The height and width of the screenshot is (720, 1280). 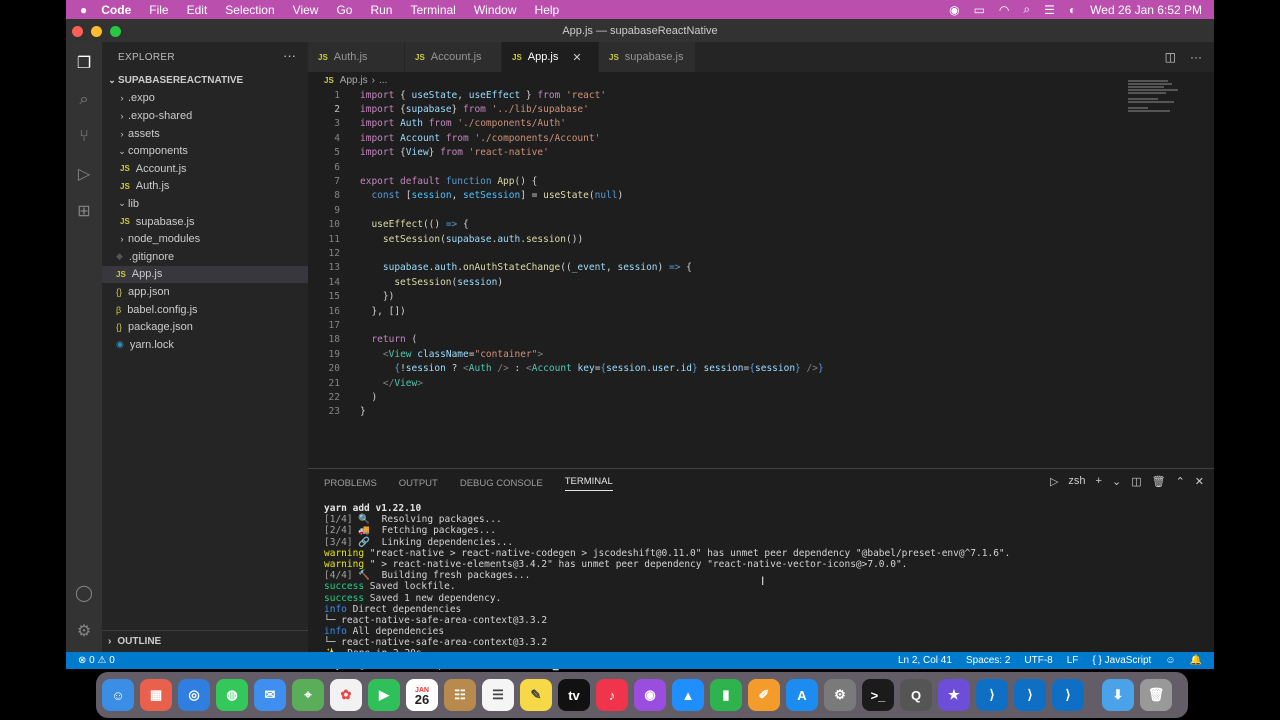 What do you see at coordinates (916, 695) in the screenshot?
I see `quicktime-icon: Q` at bounding box center [916, 695].